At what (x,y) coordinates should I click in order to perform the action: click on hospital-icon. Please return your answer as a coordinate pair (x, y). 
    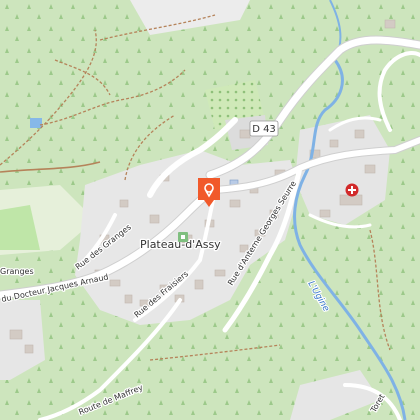
    Looking at the image, I should click on (352, 190).